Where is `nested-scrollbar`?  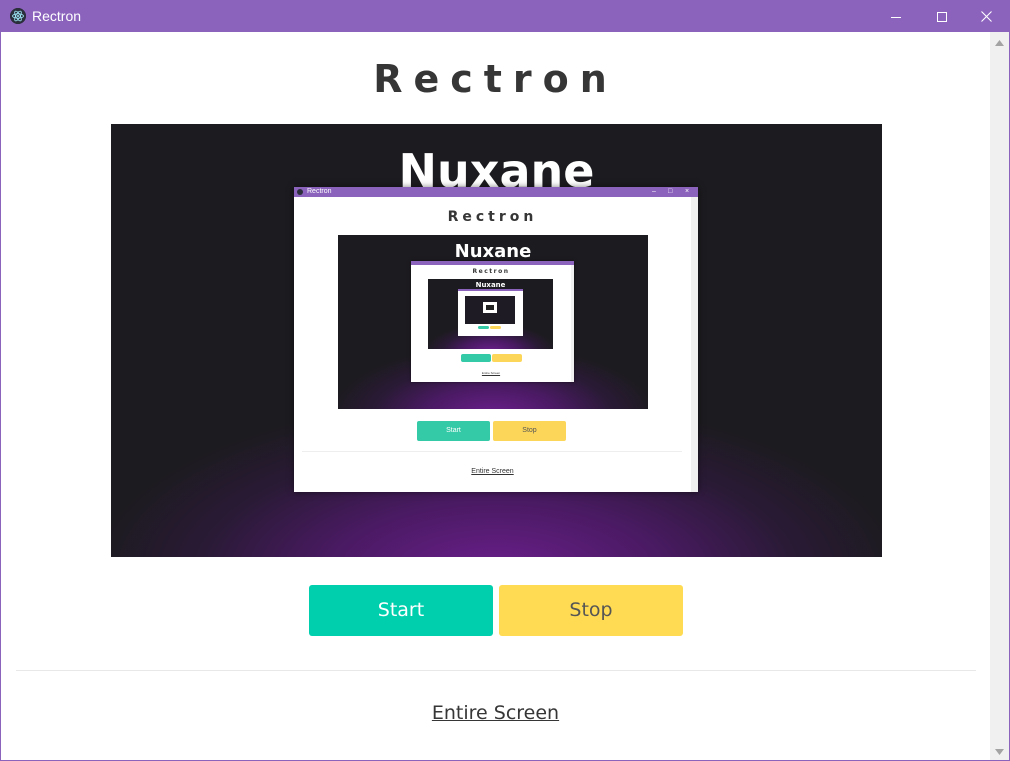 nested-scrollbar is located at coordinates (694, 344).